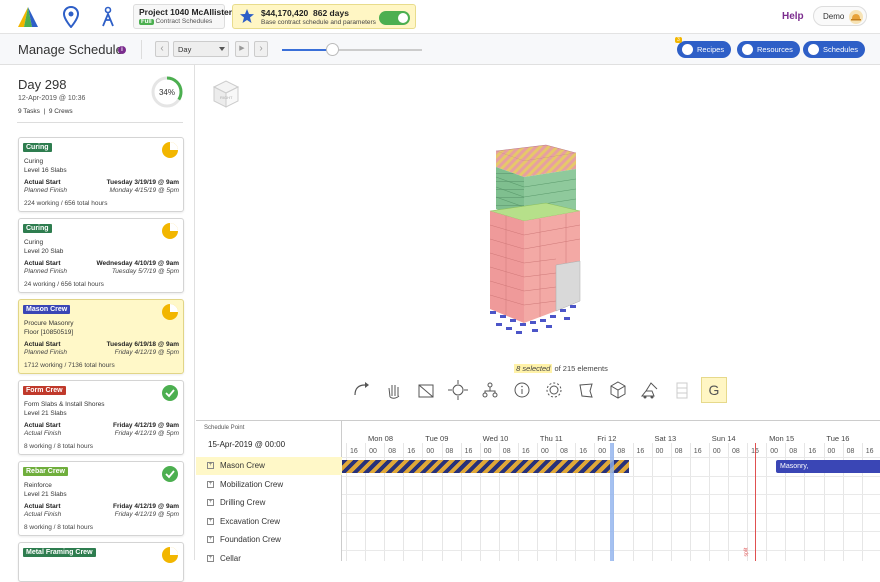  I want to click on gantt-crew-row: + Excavation Crew, so click(269, 522).